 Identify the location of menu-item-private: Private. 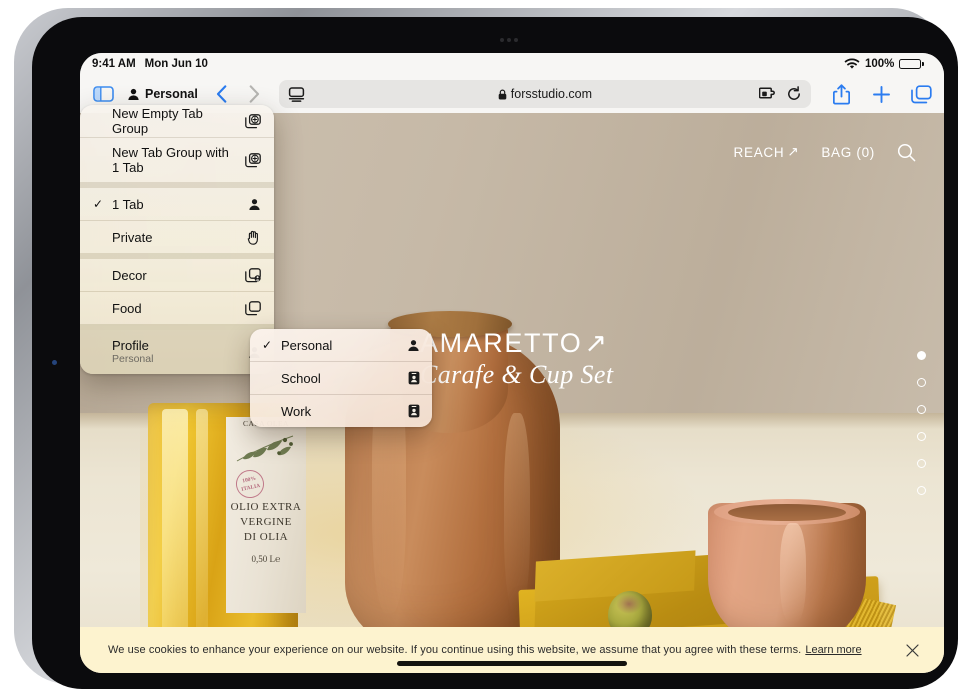
(177, 237).